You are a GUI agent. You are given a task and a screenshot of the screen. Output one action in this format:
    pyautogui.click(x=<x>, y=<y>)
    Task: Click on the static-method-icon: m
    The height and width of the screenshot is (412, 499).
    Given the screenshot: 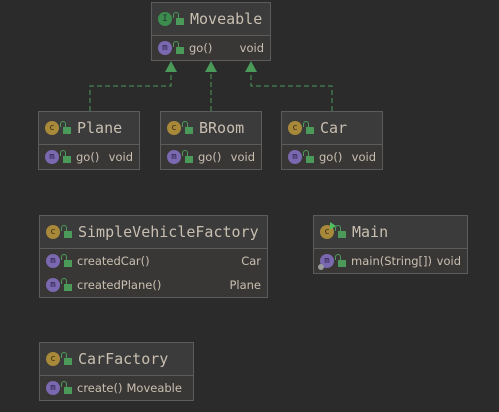 What is the action you would take?
    pyautogui.click(x=326, y=262)
    